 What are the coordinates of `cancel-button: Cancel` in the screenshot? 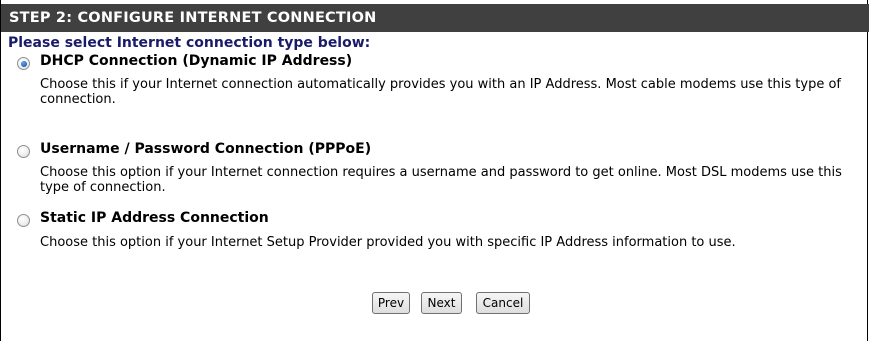 It's located at (503, 303).